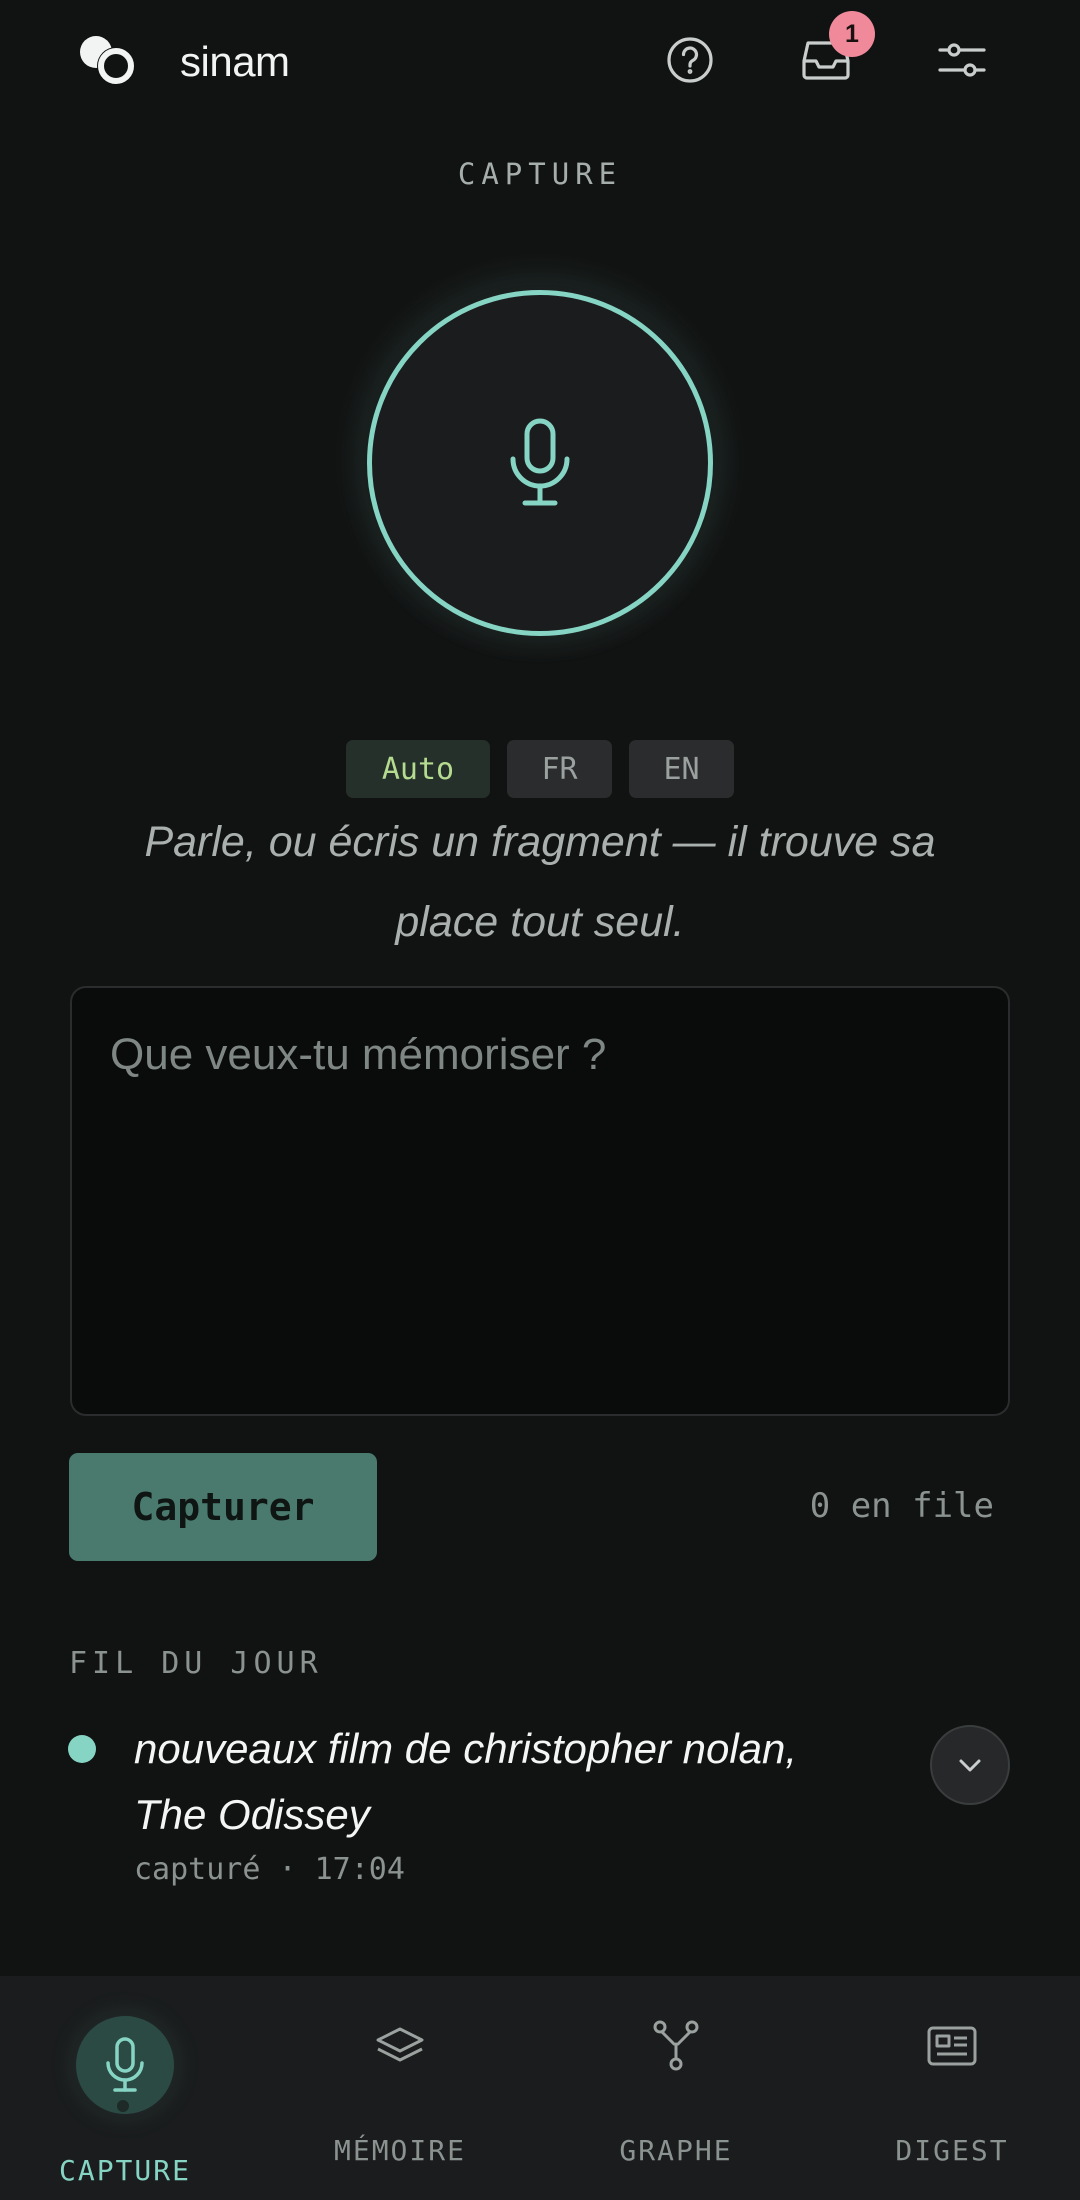 This screenshot has width=1080, height=2200. What do you see at coordinates (400, 2088) in the screenshot?
I see `tab-memoire: MÉMOIRE` at bounding box center [400, 2088].